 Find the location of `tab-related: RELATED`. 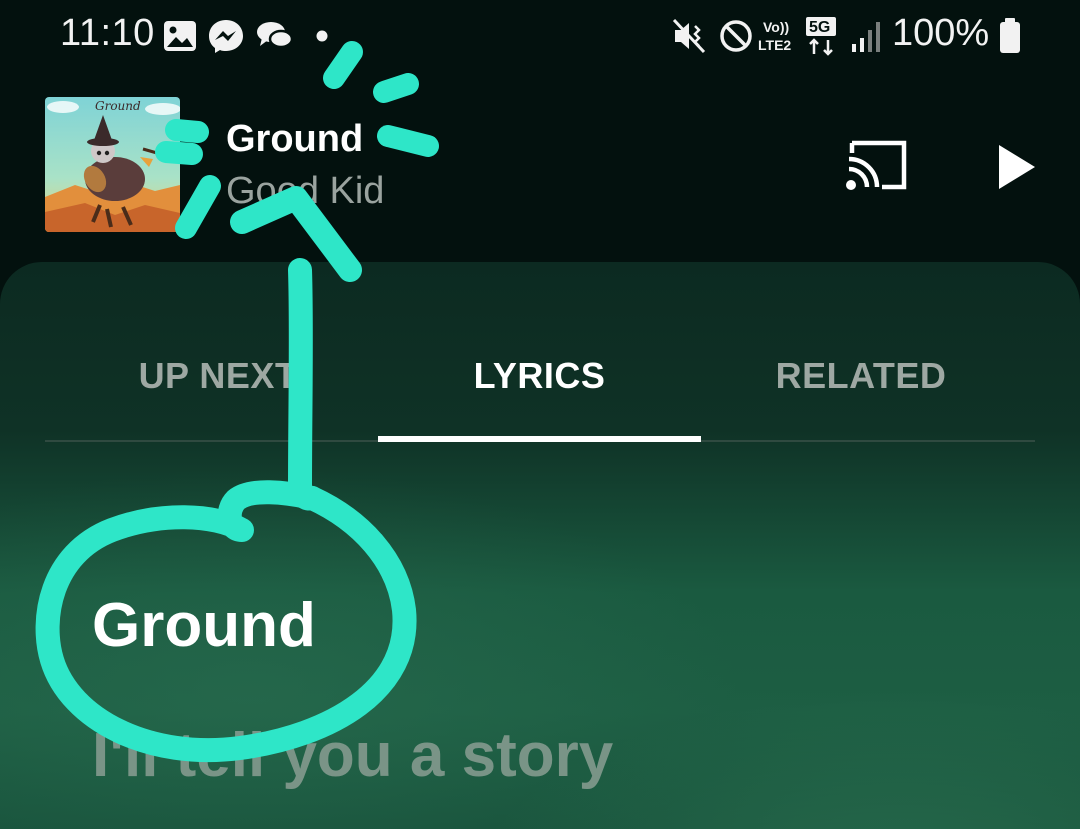

tab-related: RELATED is located at coordinates (861, 376).